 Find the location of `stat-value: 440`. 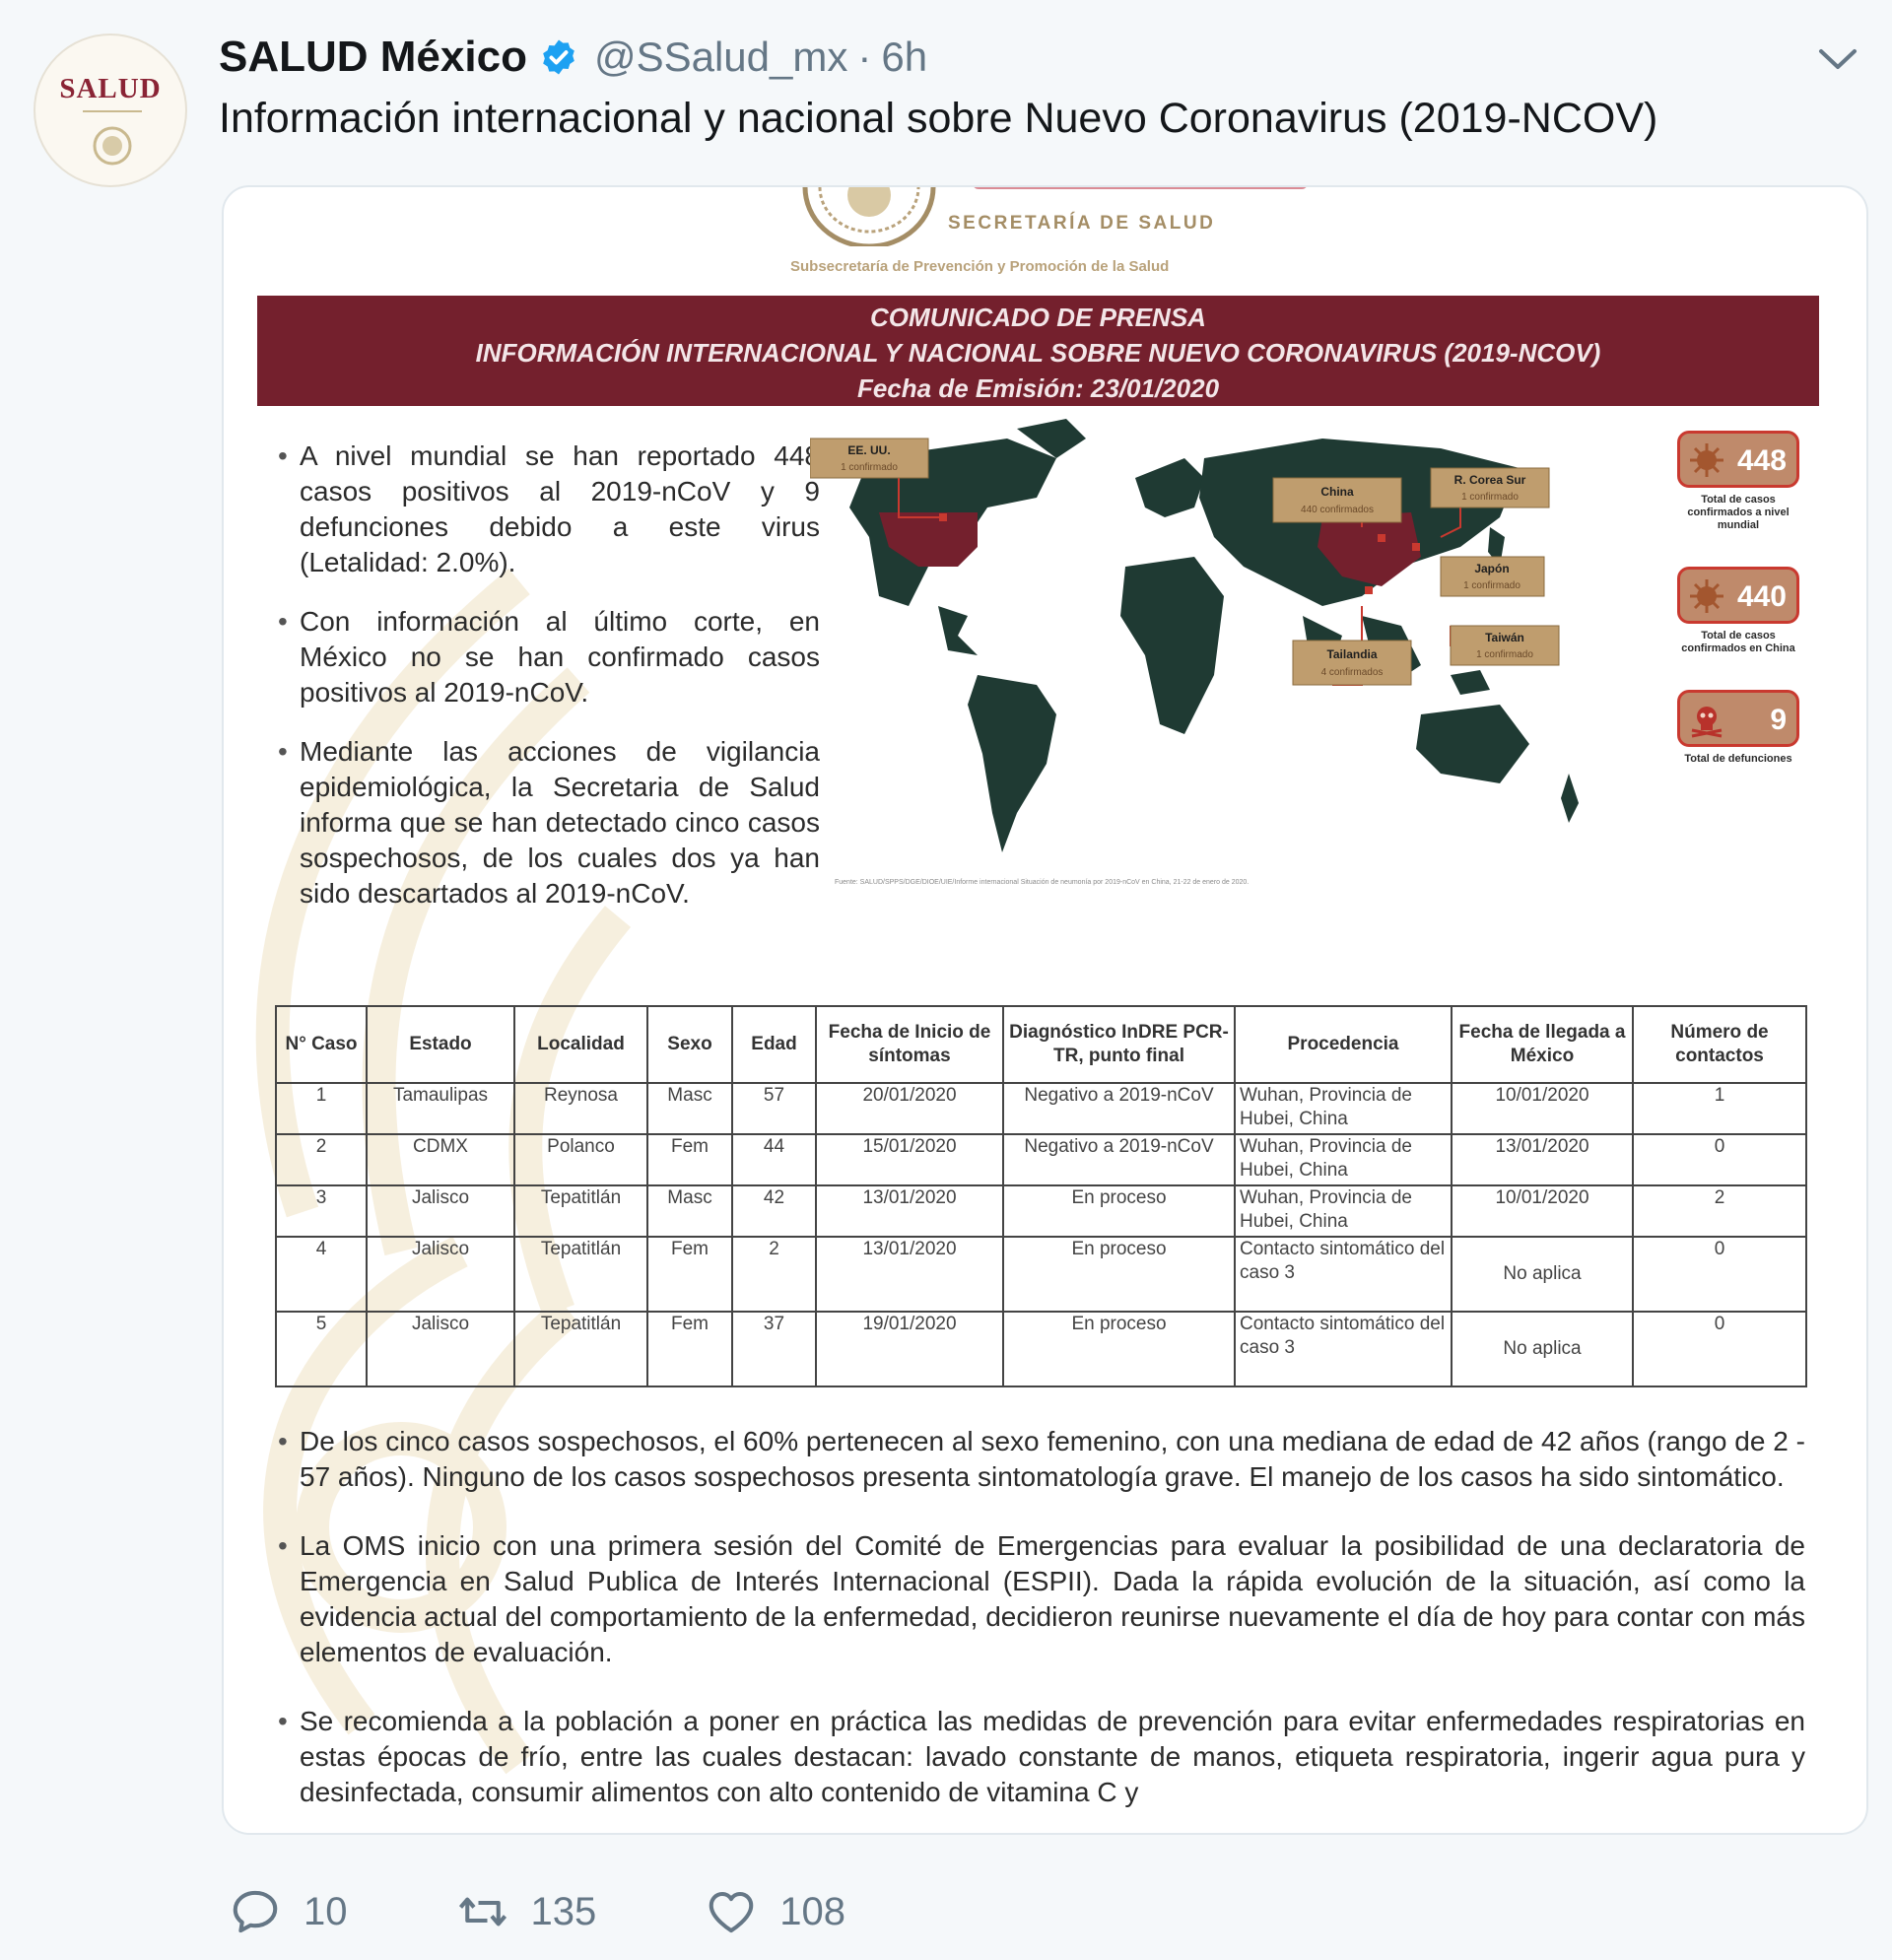

stat-value: 440 is located at coordinates (1761, 596).